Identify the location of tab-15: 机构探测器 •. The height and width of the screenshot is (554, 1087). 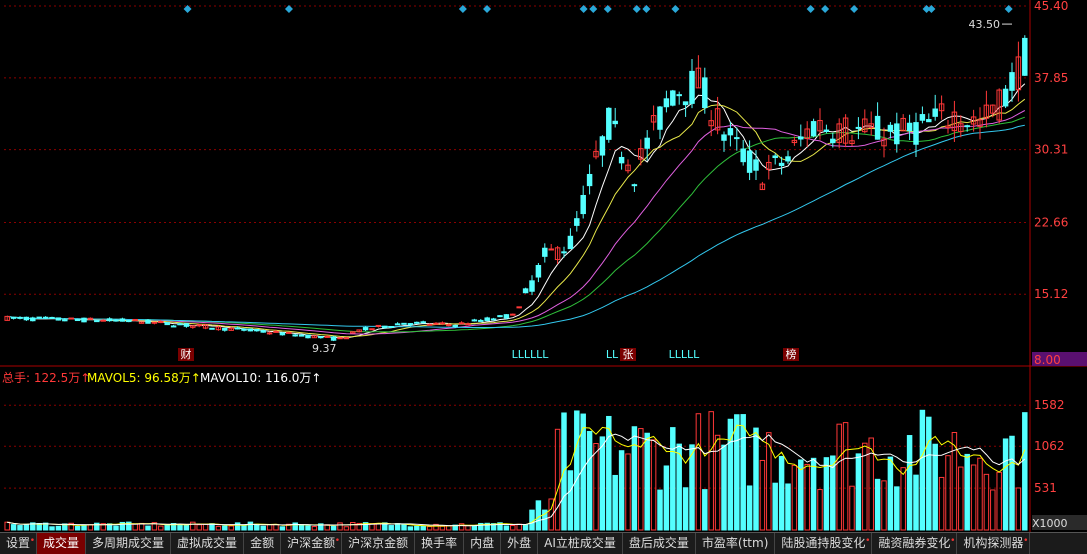
(994, 543).